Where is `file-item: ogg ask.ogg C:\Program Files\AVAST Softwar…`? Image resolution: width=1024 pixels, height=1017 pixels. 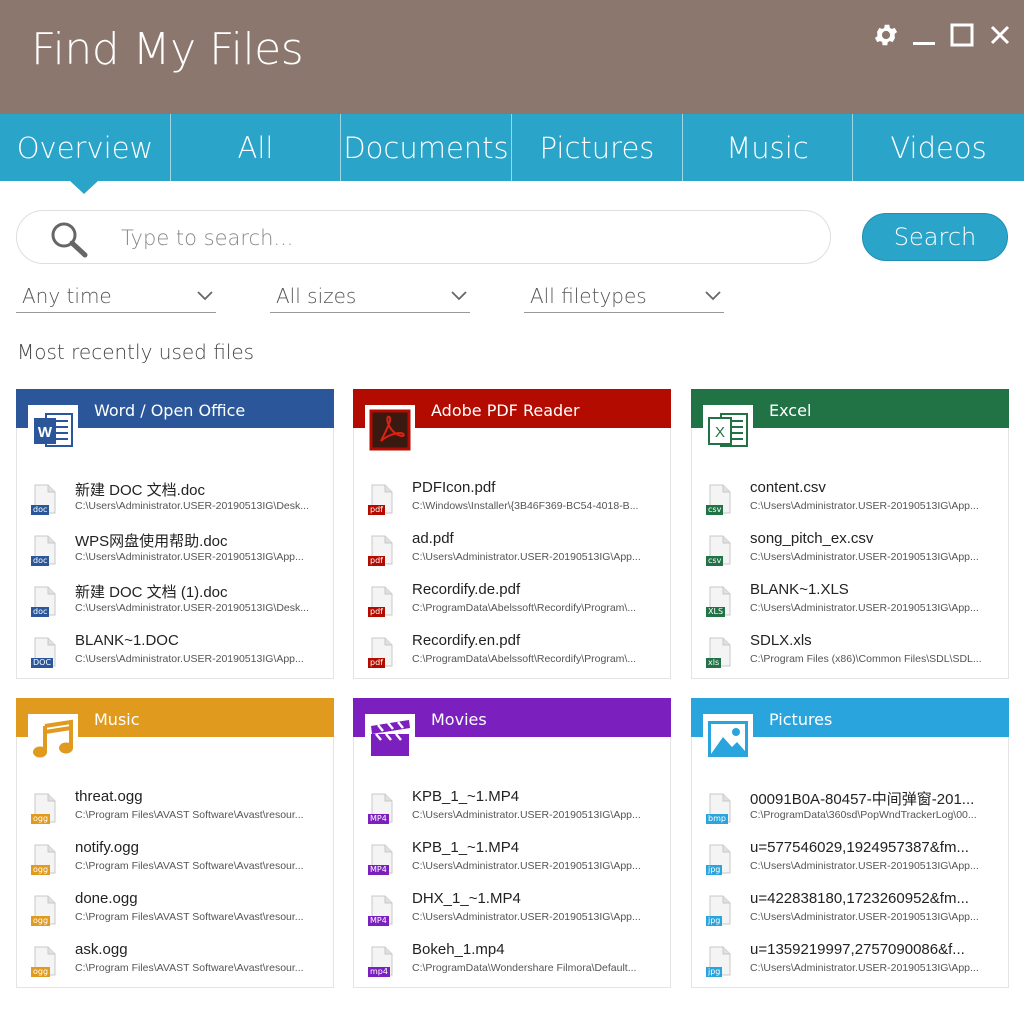 file-item: ogg ask.ogg C:\Program Files\AVAST Softwar… is located at coordinates (175, 962).